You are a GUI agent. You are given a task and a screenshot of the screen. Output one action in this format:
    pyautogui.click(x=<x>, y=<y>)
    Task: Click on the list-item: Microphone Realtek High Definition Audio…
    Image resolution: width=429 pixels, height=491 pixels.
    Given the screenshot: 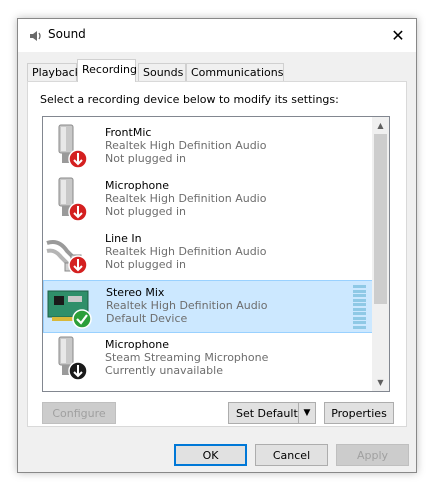 What is the action you would take?
    pyautogui.click(x=208, y=200)
    